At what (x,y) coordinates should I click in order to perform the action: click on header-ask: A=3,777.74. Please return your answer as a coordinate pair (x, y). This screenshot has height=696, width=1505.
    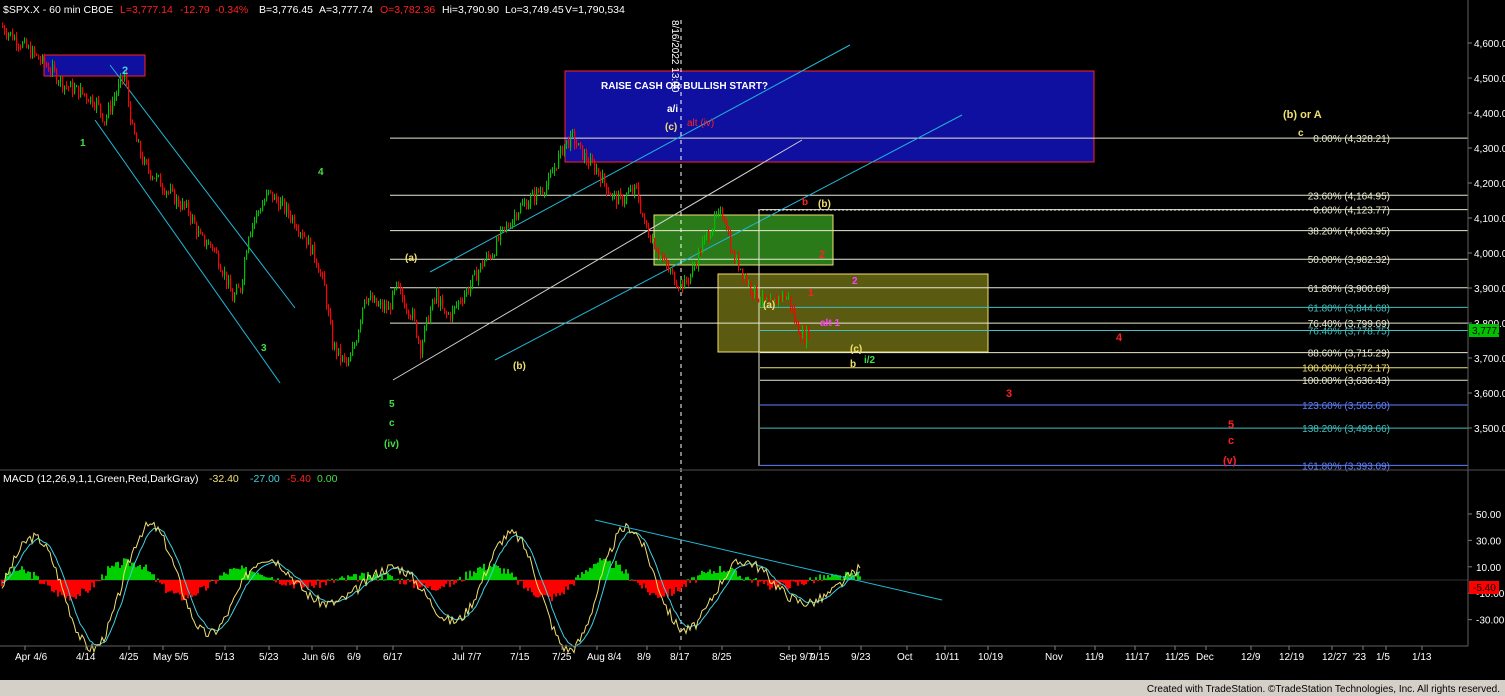
    Looking at the image, I should click on (346, 10).